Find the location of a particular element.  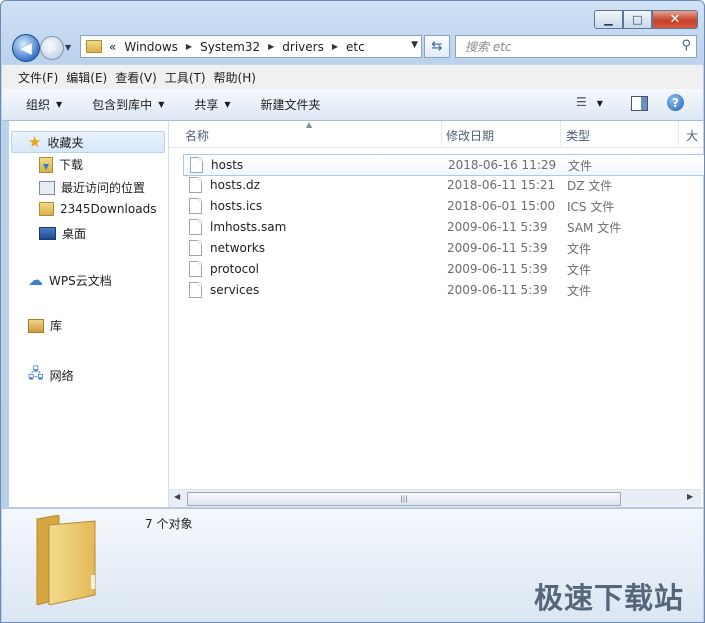

horizontal-scrollbar: ◀ ||| ▶ is located at coordinates (435, 498).